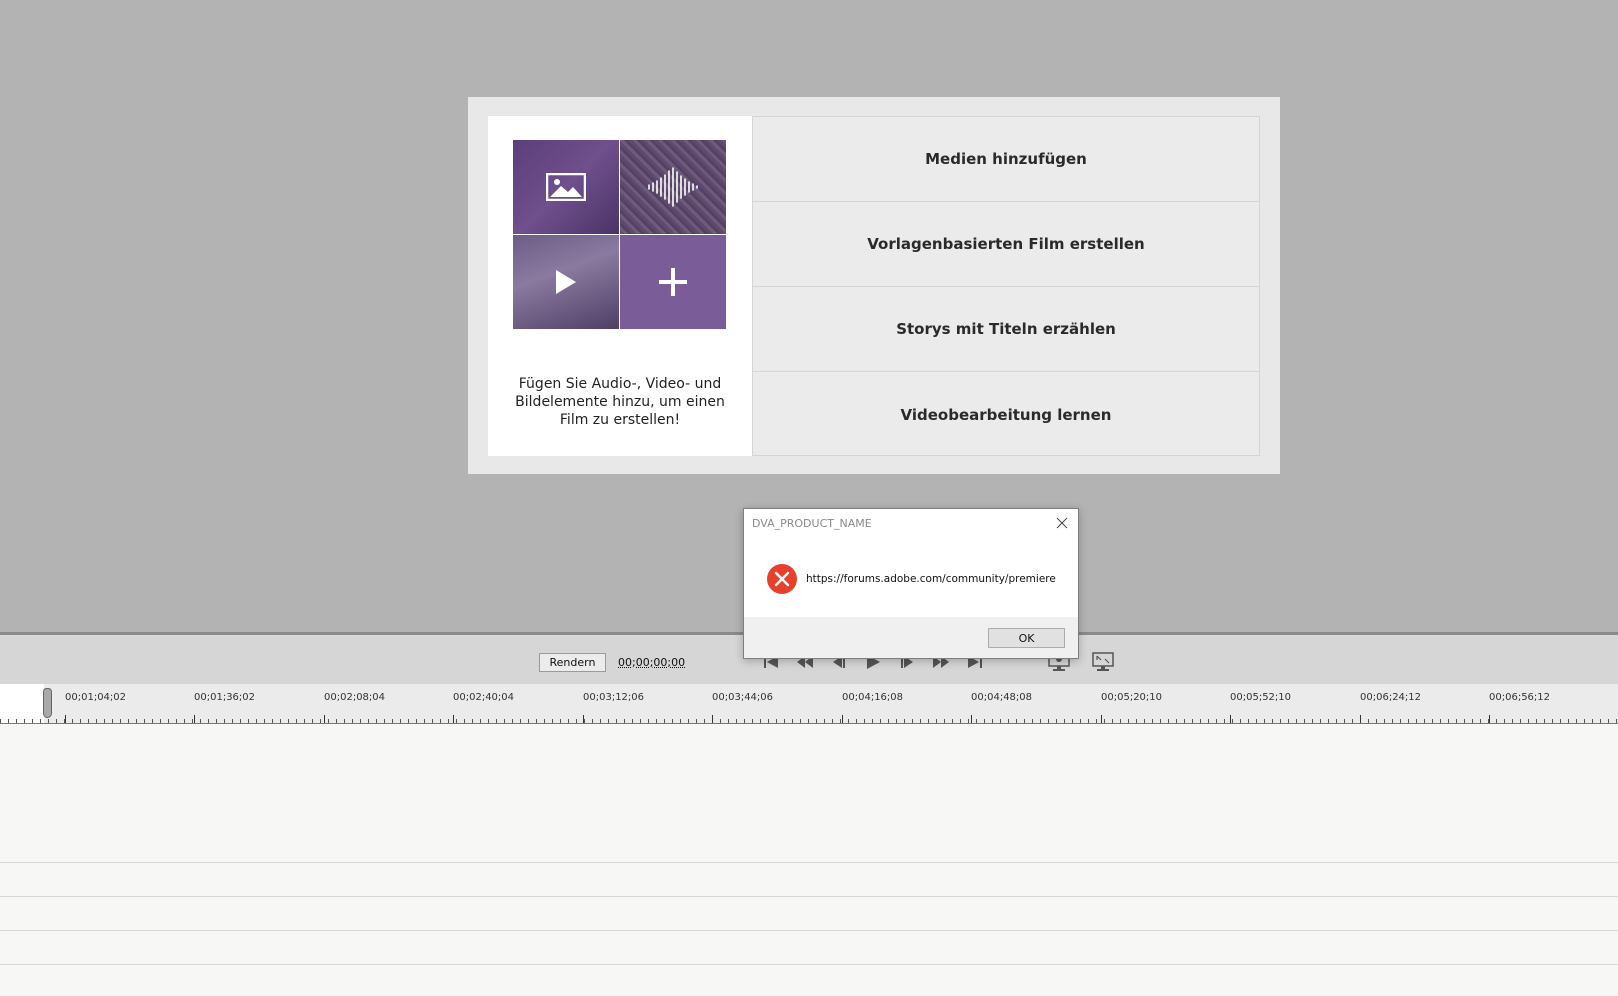 The height and width of the screenshot is (996, 1618). I want to click on ruler-label: 00;04;16;08, so click(873, 697).